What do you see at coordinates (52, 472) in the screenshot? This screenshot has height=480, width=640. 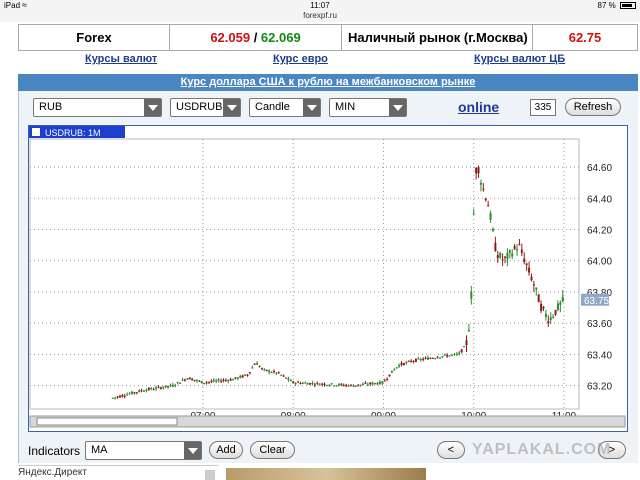 I see `ad-label: Яндекс.Директ` at bounding box center [52, 472].